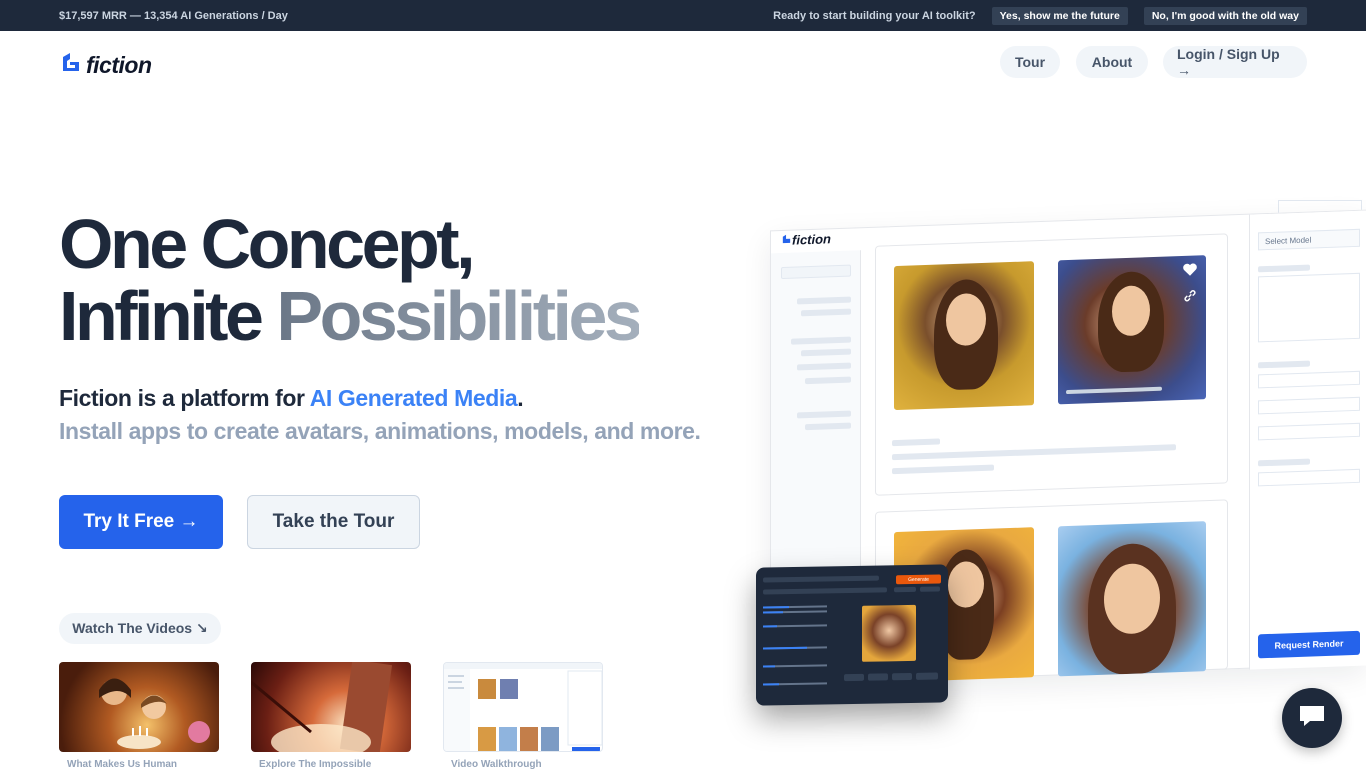 This screenshot has height=770, width=1366. I want to click on try-free-button: Try It Free →, so click(141, 522).